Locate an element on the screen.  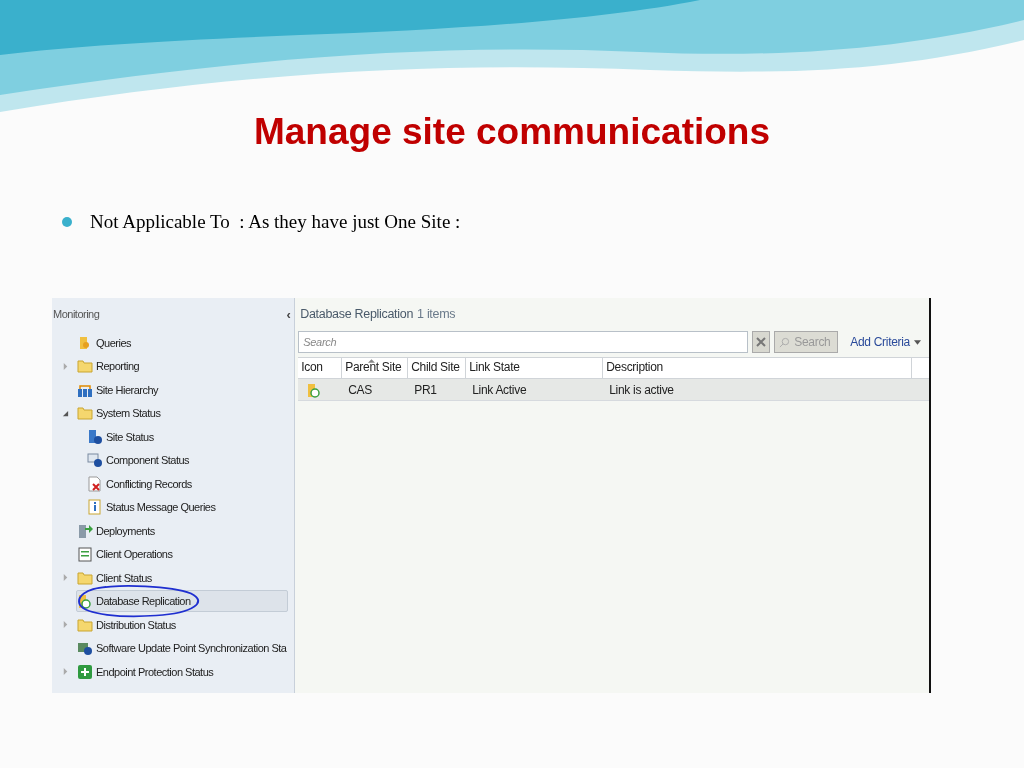
clear-search-button is located at coordinates (761, 342).